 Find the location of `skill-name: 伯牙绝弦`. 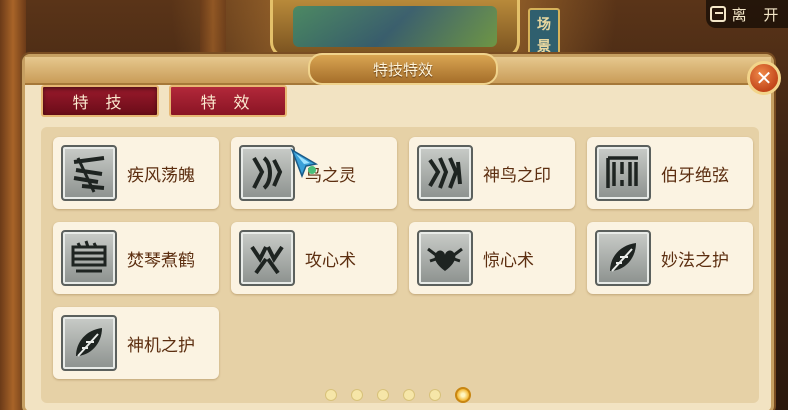

skill-name: 伯牙绝弦 is located at coordinates (695, 175).